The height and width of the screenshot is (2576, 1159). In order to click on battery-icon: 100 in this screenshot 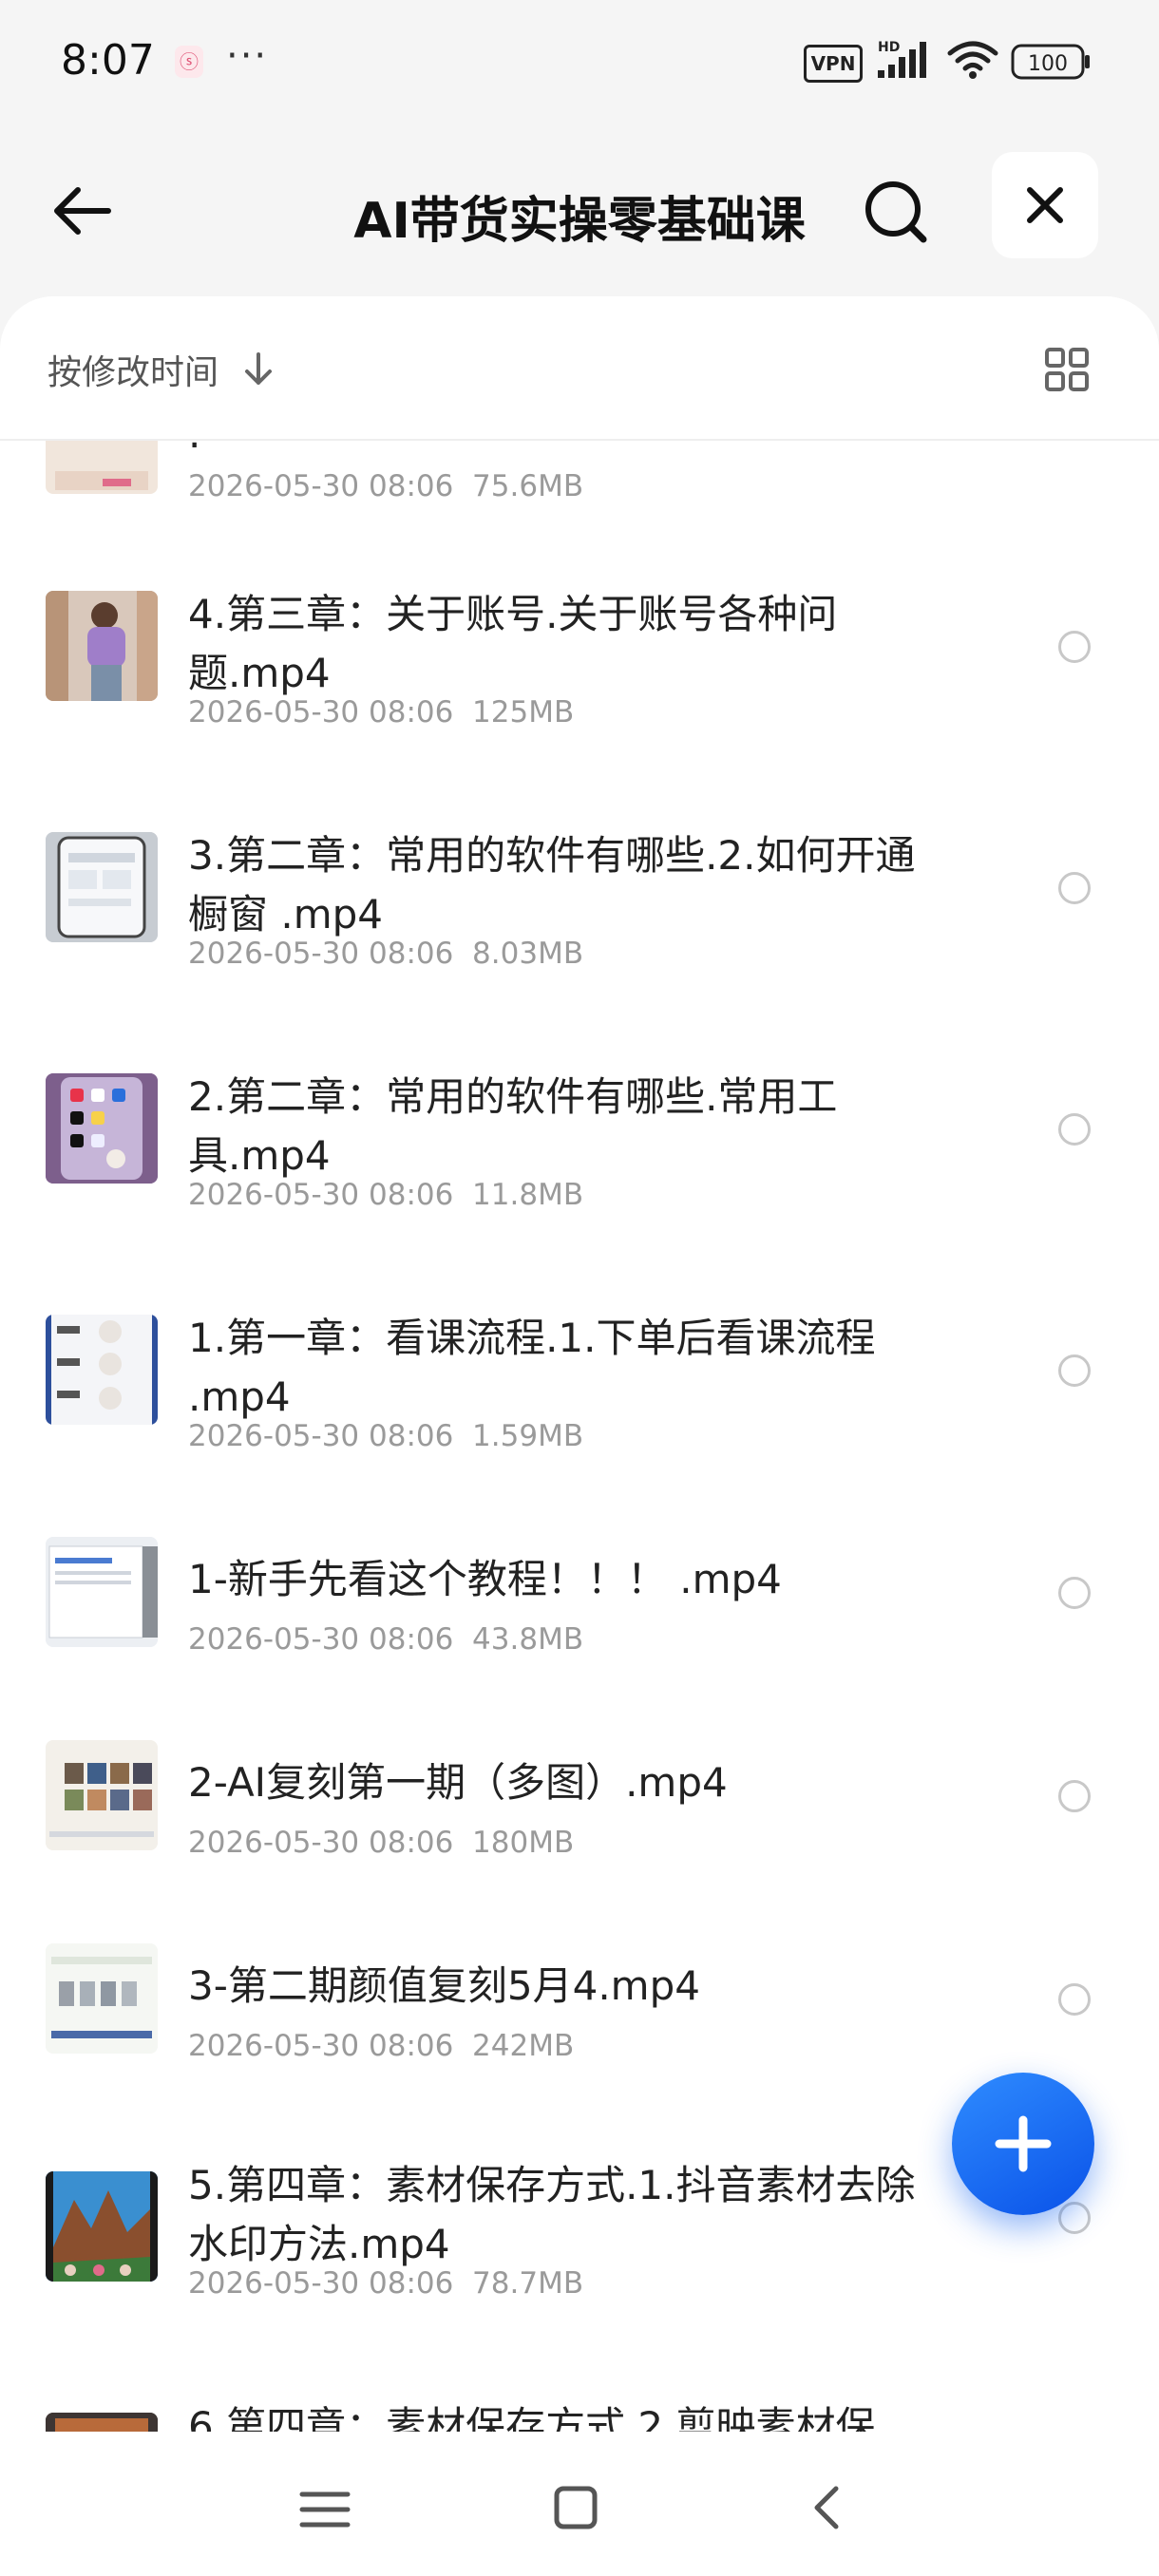, I will do `click(1050, 62)`.